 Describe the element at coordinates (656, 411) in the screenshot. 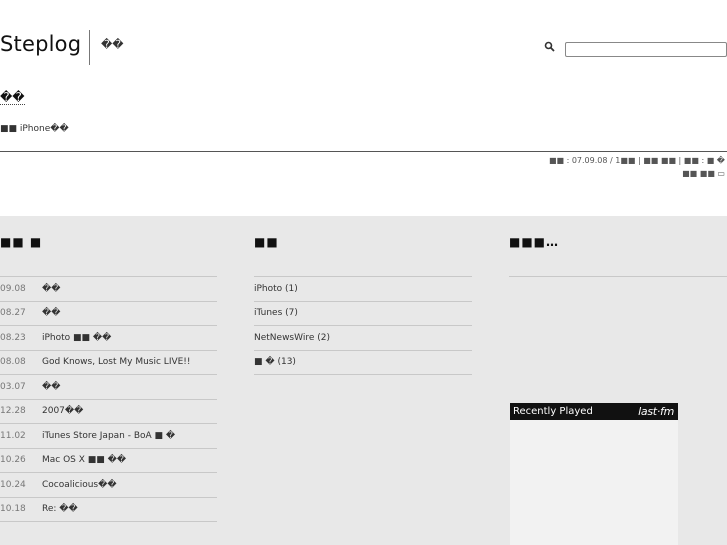

I see `lastfm-logo: last·fm` at that location.